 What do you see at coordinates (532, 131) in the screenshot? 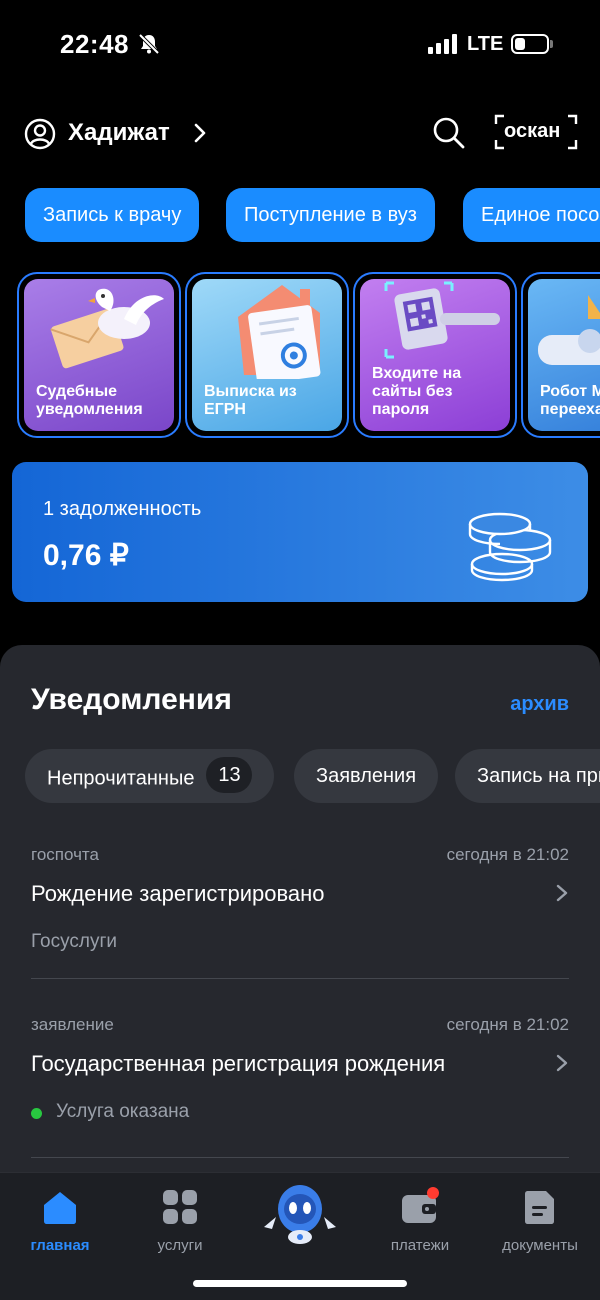
I see `scan-label: оскан` at bounding box center [532, 131].